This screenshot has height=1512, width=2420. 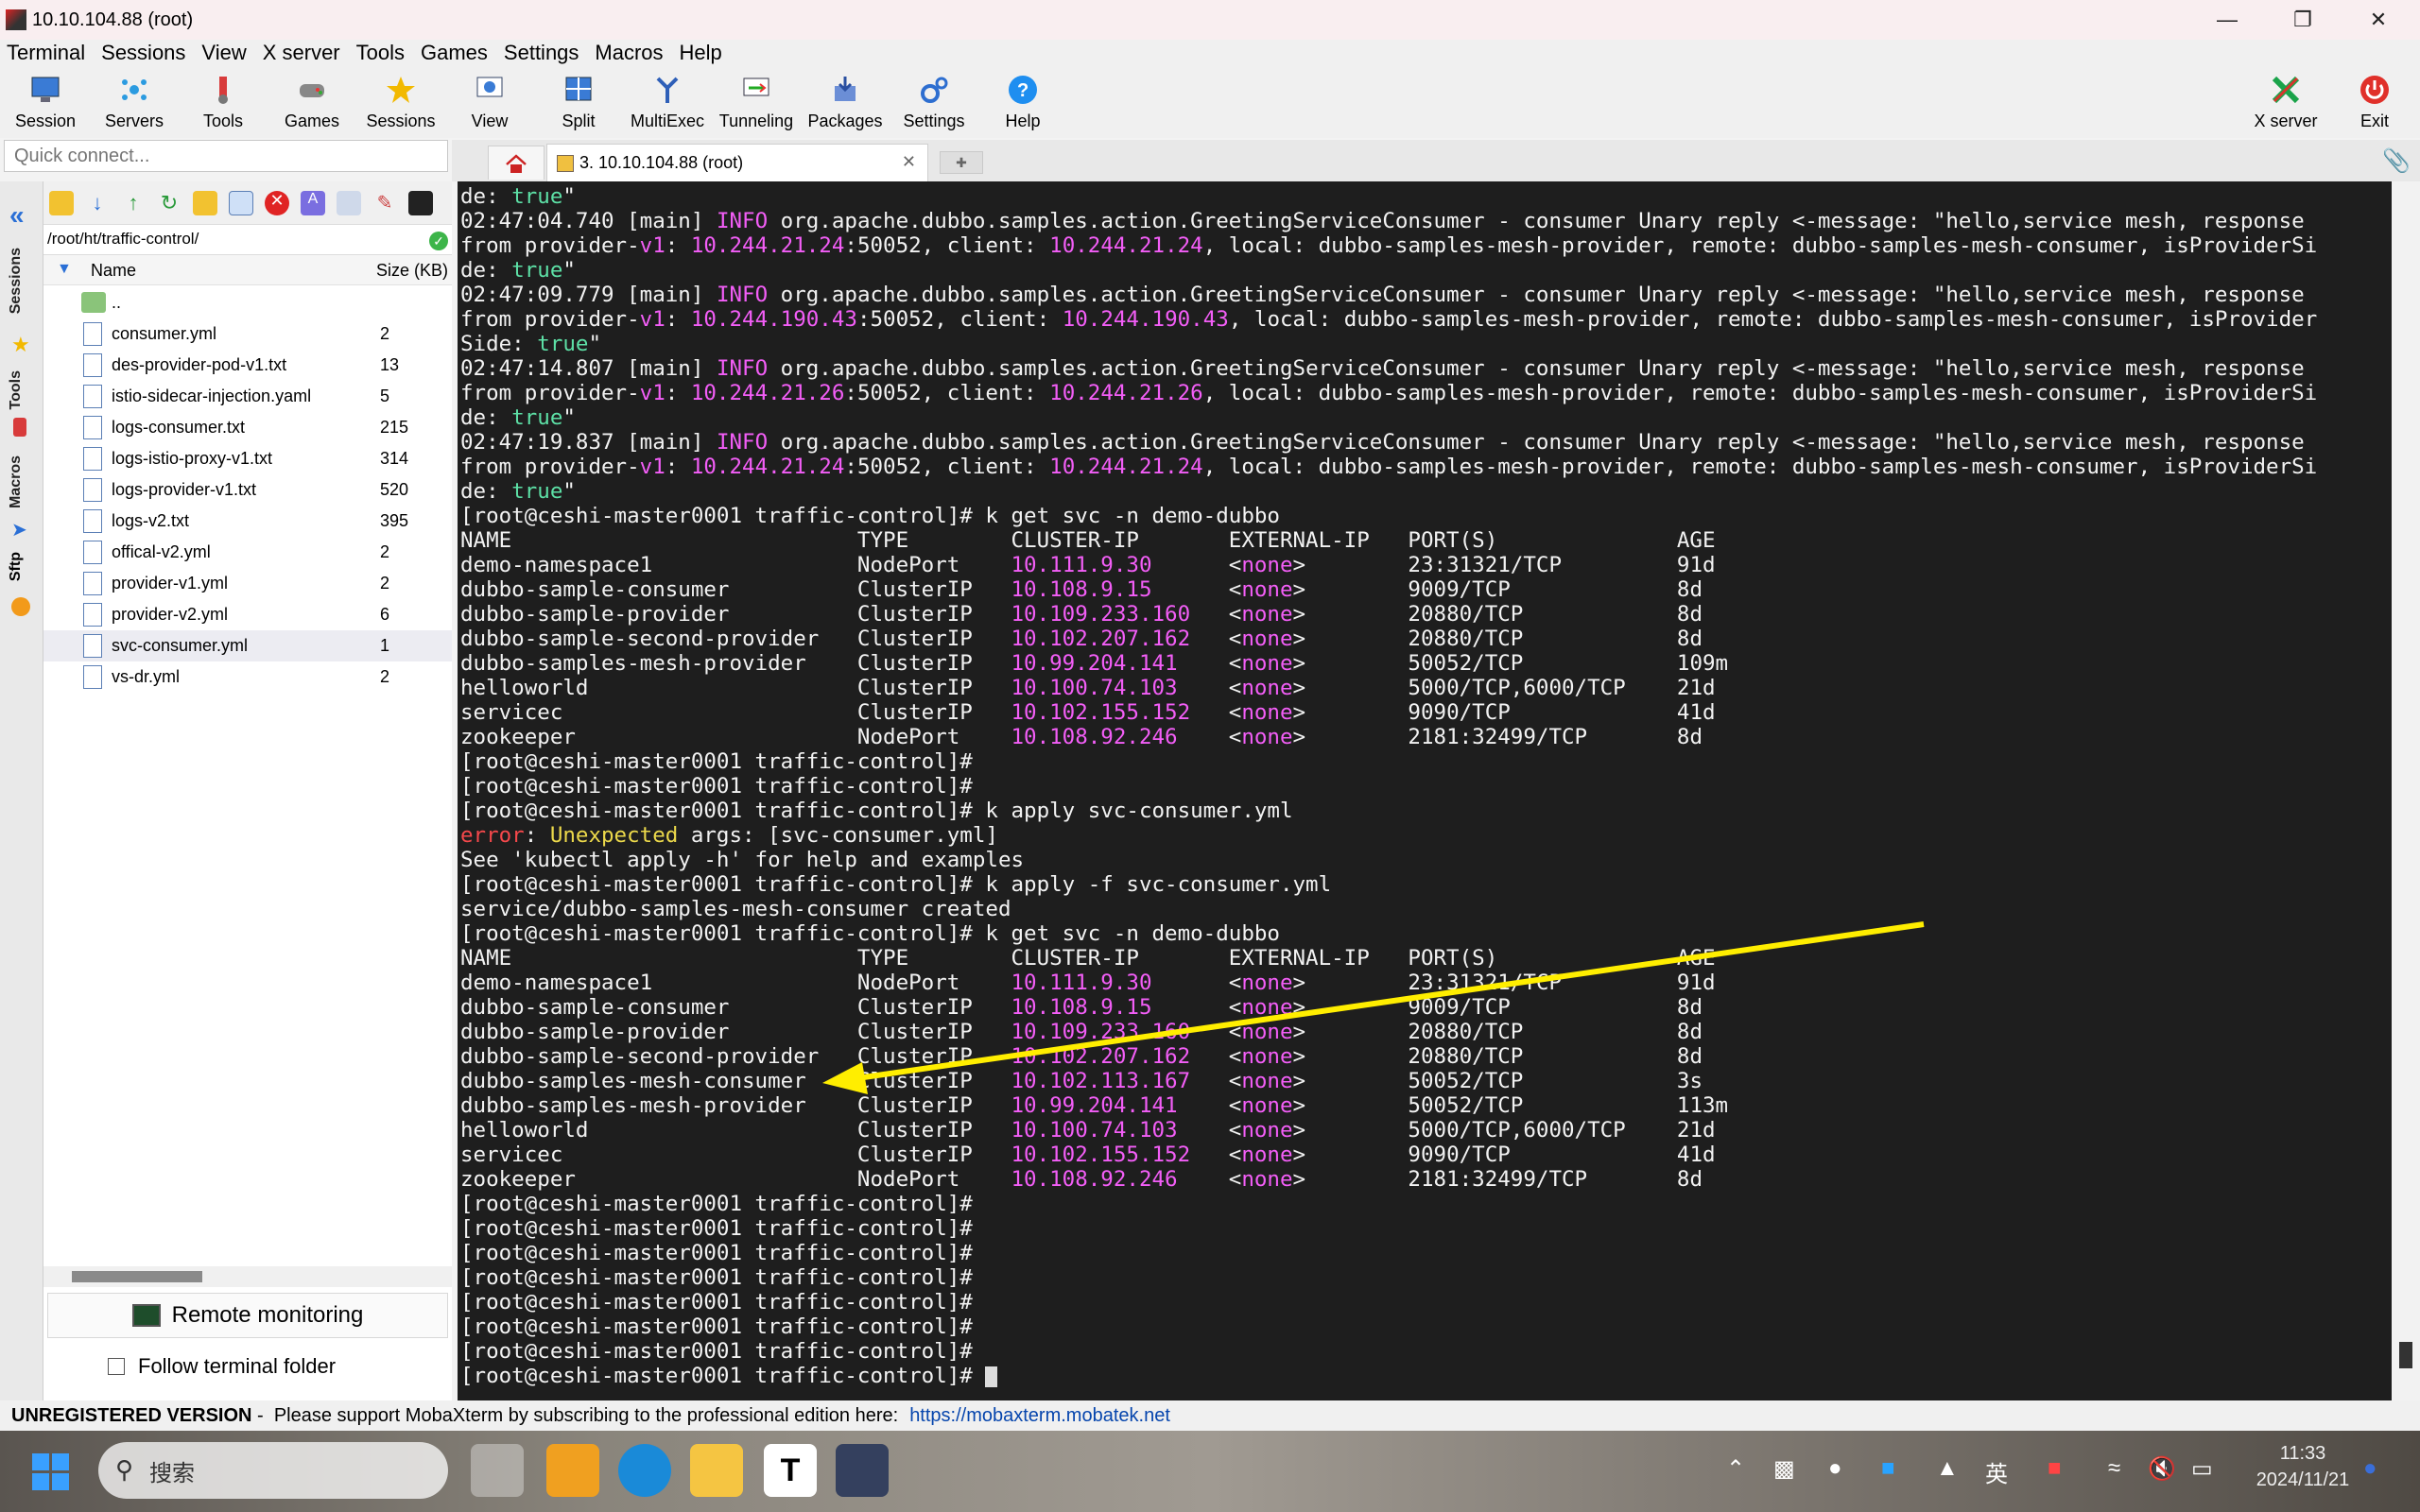 What do you see at coordinates (2162, 1469) in the screenshot?
I see `volume-muted-icon: 🔇` at bounding box center [2162, 1469].